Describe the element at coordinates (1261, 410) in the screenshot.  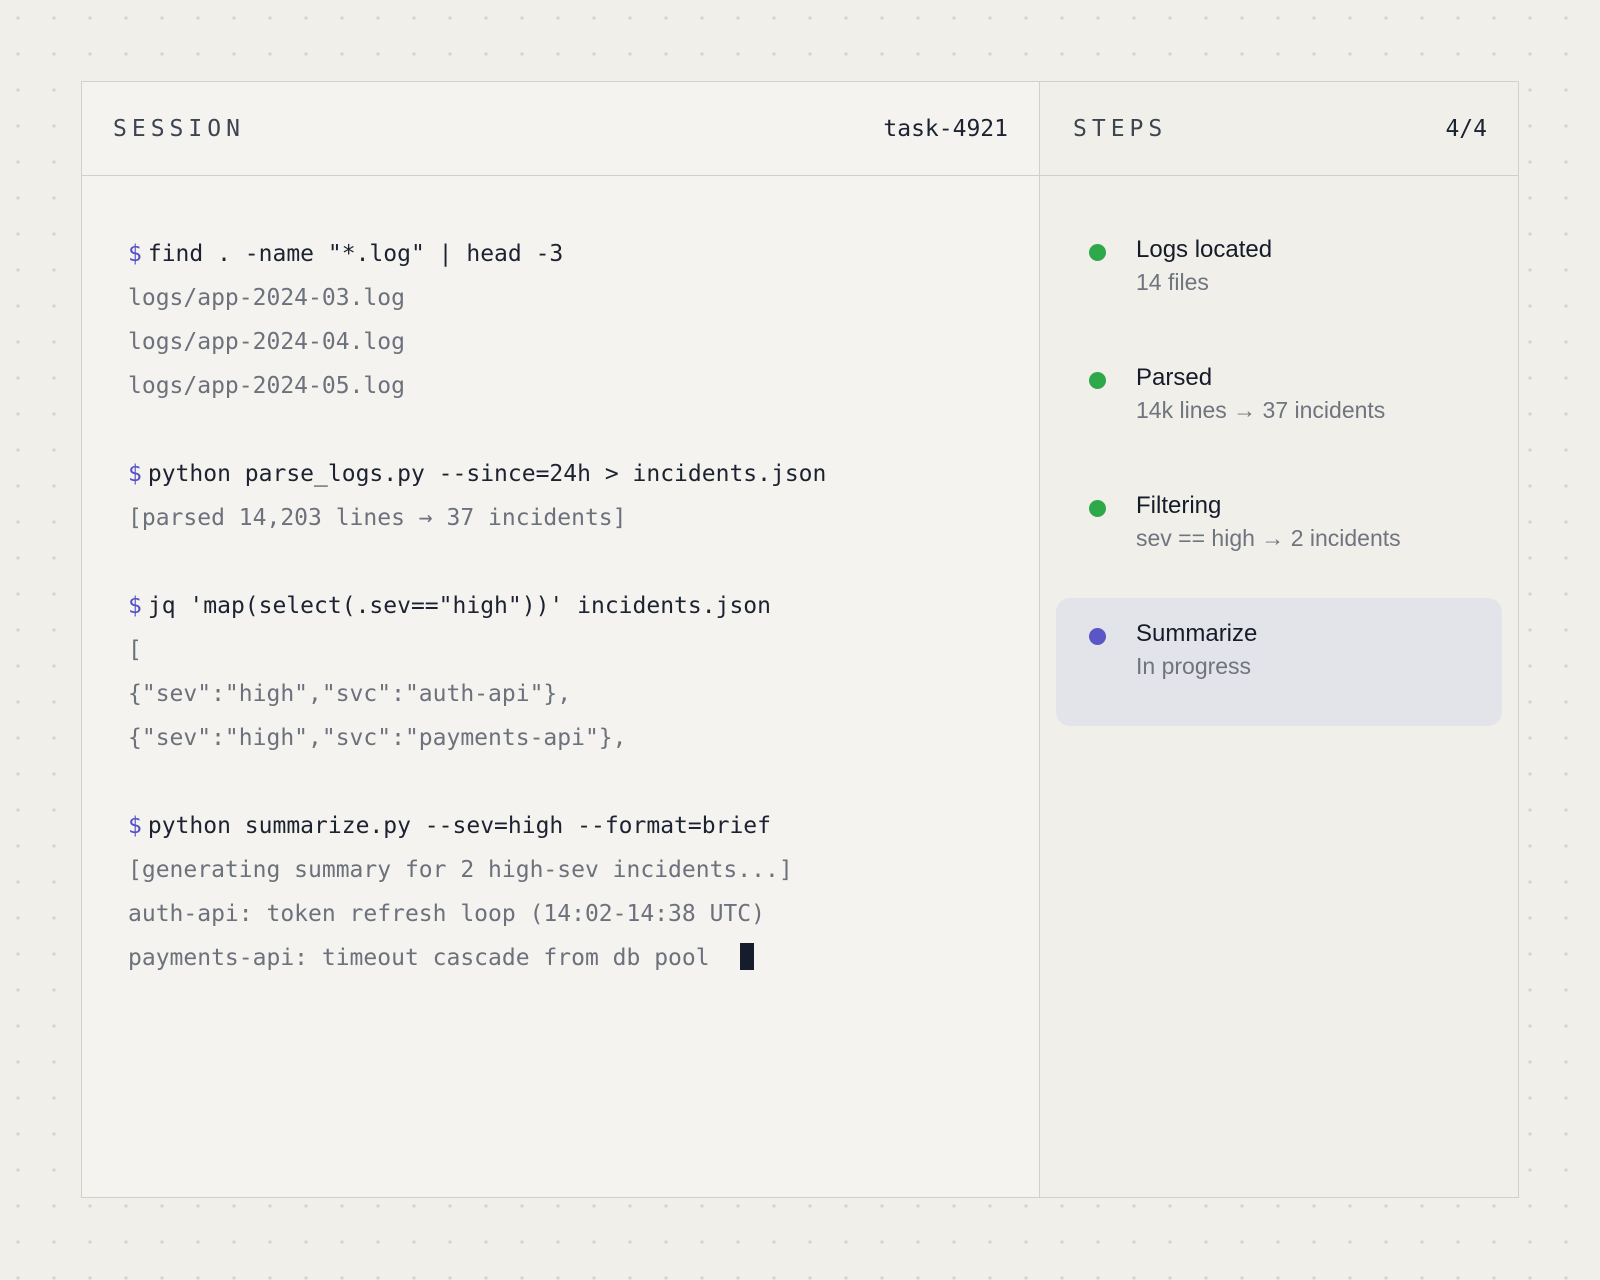
I see `step-detail: 14k lines → 37 incidents` at that location.